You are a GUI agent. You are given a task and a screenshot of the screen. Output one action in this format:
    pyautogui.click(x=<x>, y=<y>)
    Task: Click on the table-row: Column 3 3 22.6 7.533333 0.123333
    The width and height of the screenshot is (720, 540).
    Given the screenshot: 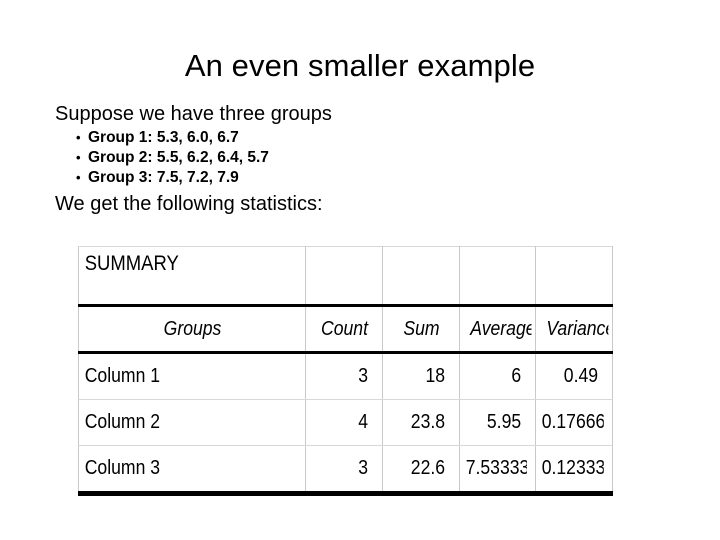 What is the action you would take?
    pyautogui.click(x=345, y=470)
    